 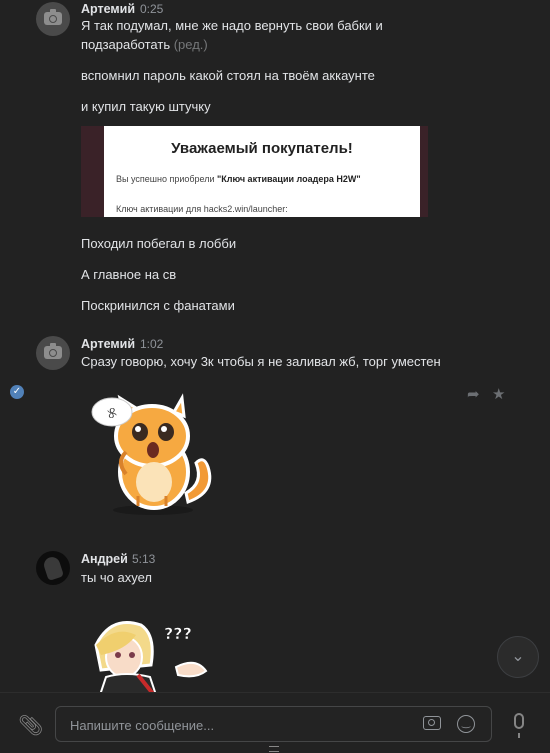 I want to click on message-text: подзаработать (ред.), so click(x=144, y=44).